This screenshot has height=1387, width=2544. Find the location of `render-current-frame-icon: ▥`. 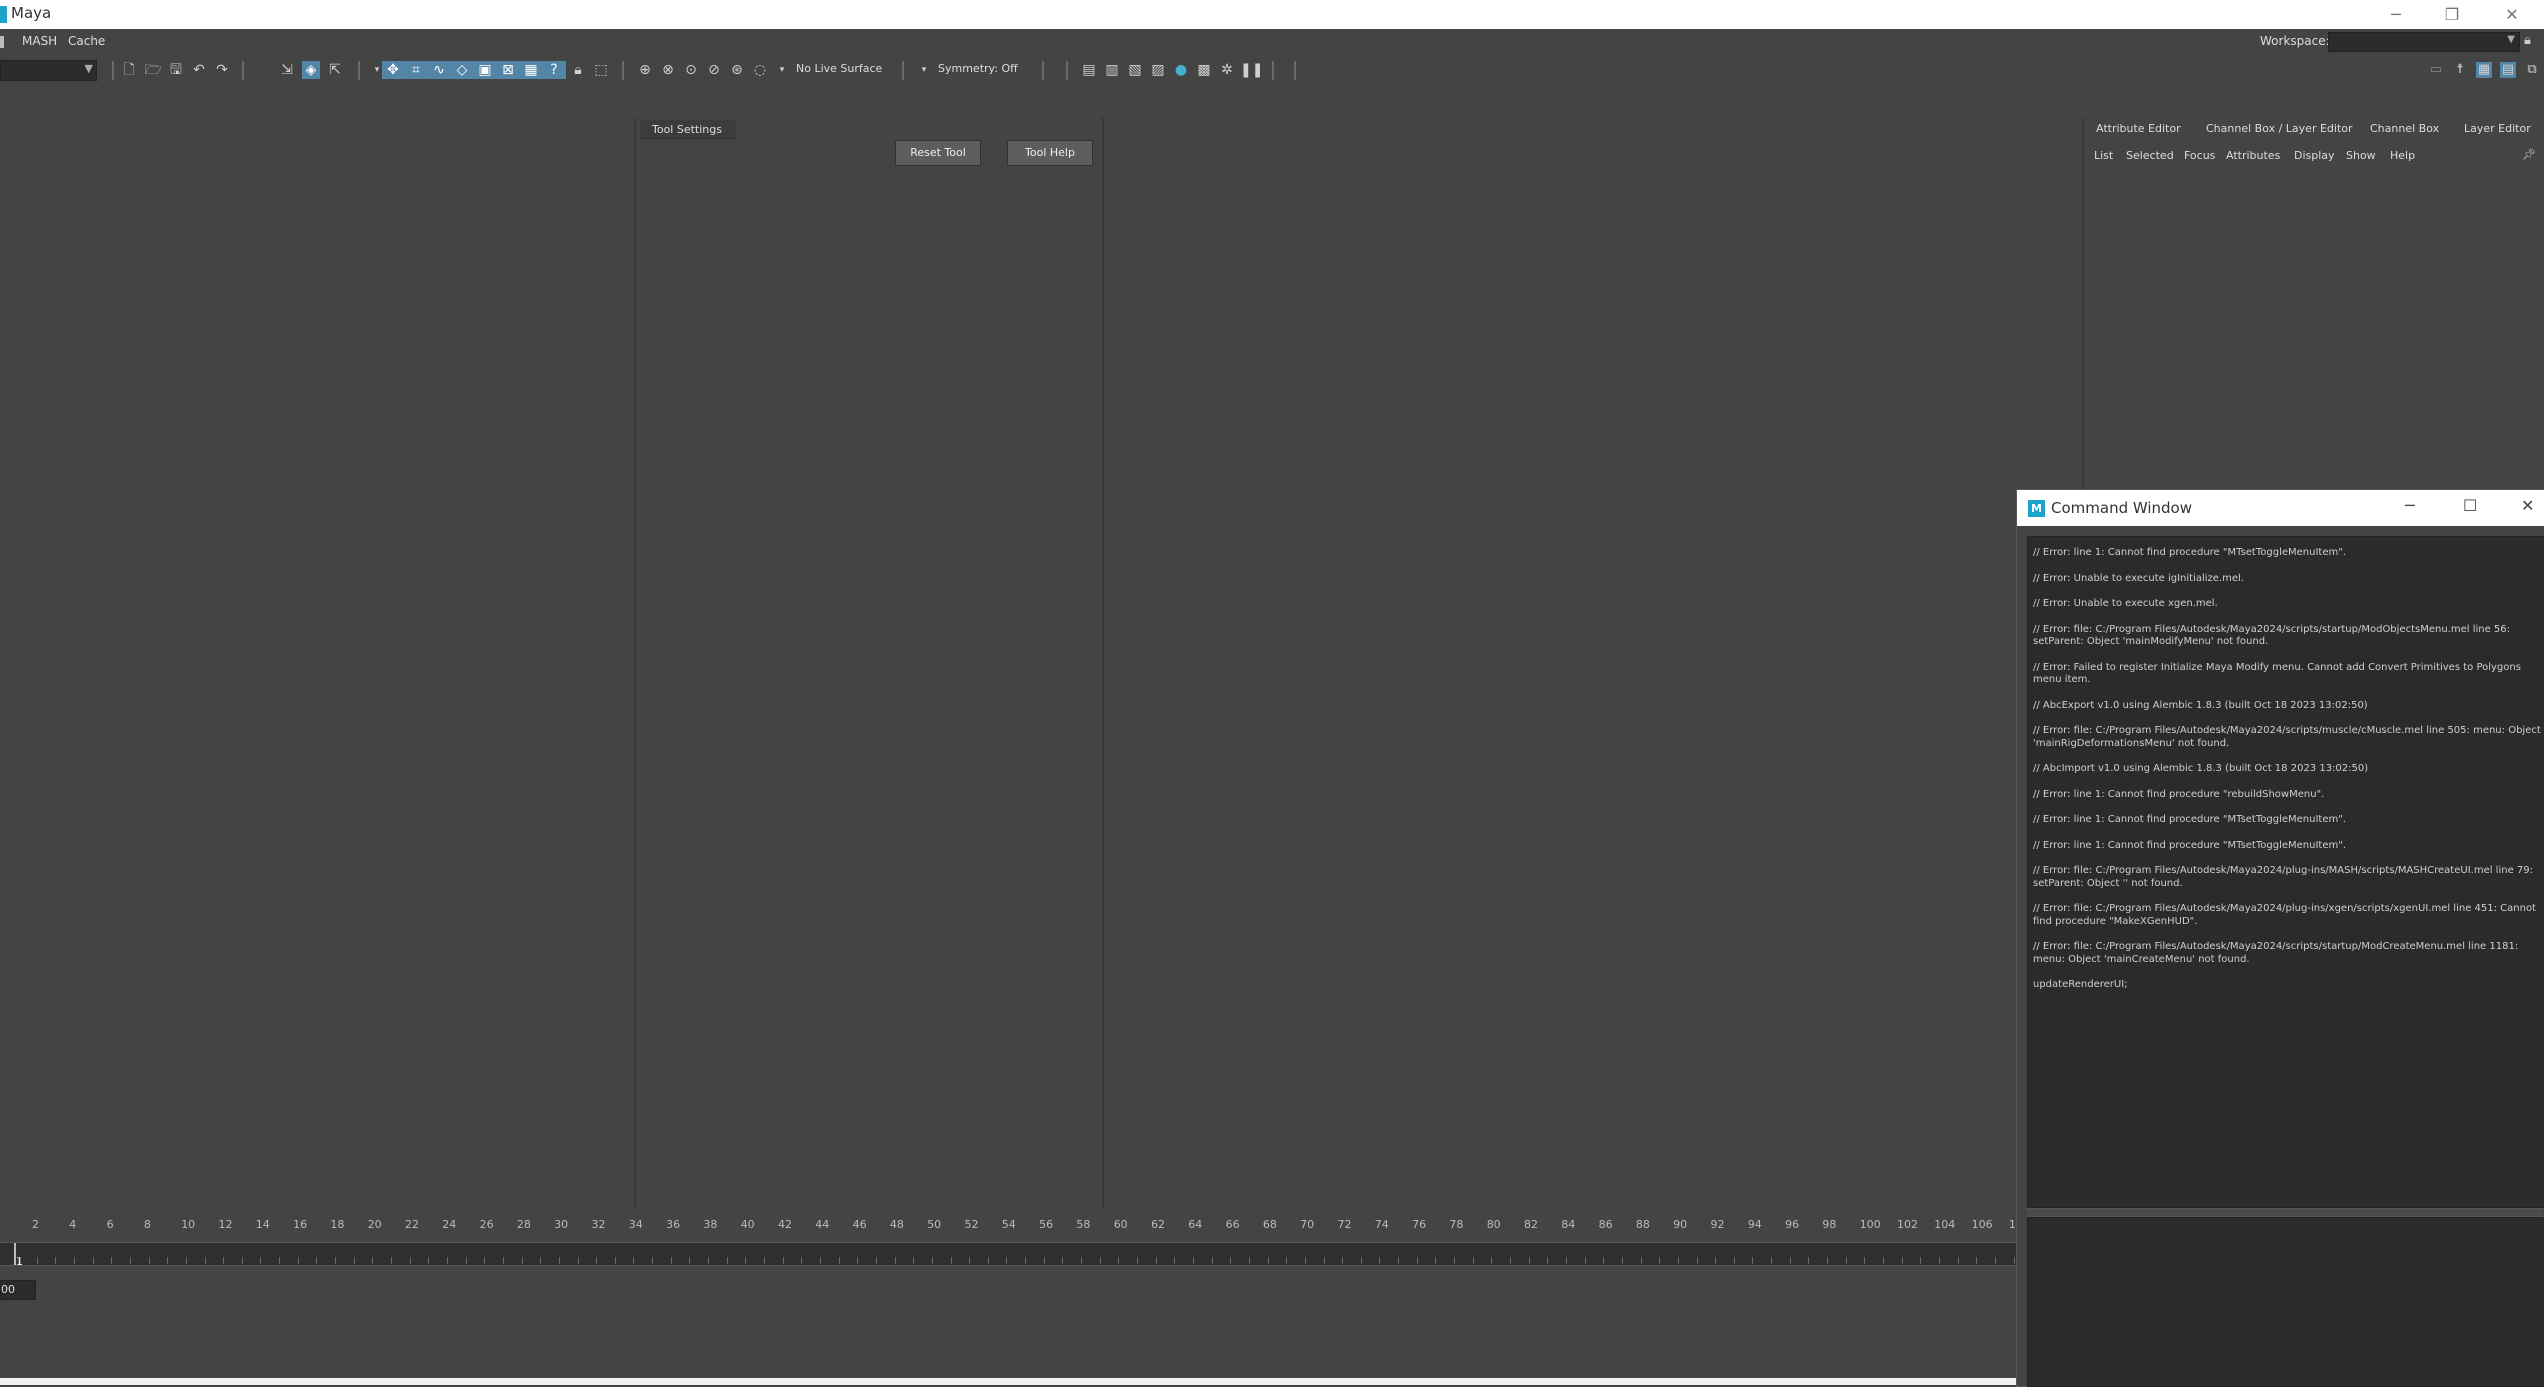

render-current-frame-icon: ▥ is located at coordinates (1112, 70).